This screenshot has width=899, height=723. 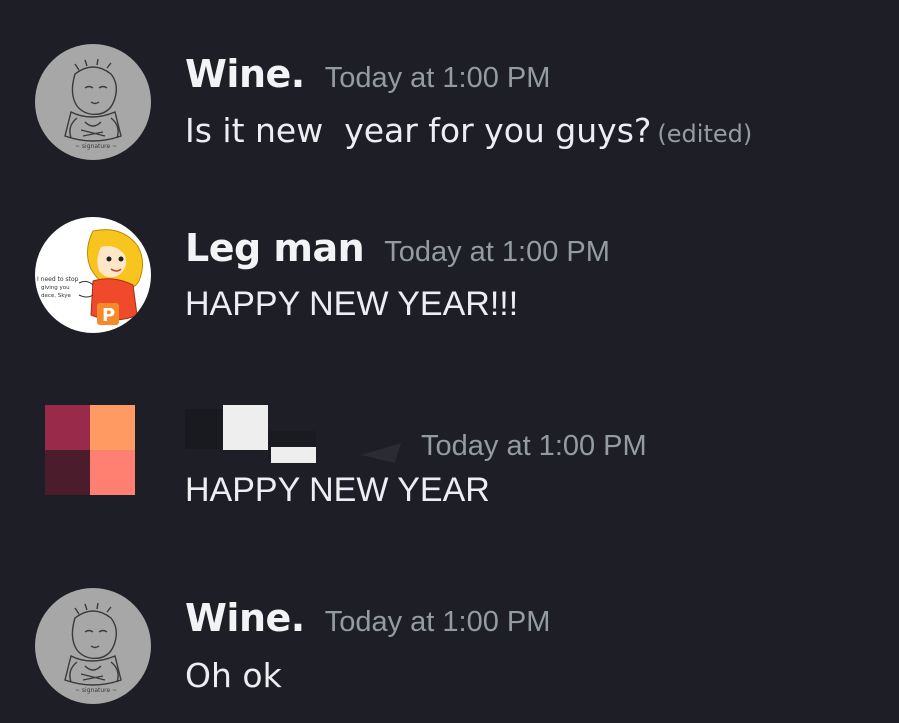 What do you see at coordinates (293, 434) in the screenshot?
I see `redacted-name-blocks` at bounding box center [293, 434].